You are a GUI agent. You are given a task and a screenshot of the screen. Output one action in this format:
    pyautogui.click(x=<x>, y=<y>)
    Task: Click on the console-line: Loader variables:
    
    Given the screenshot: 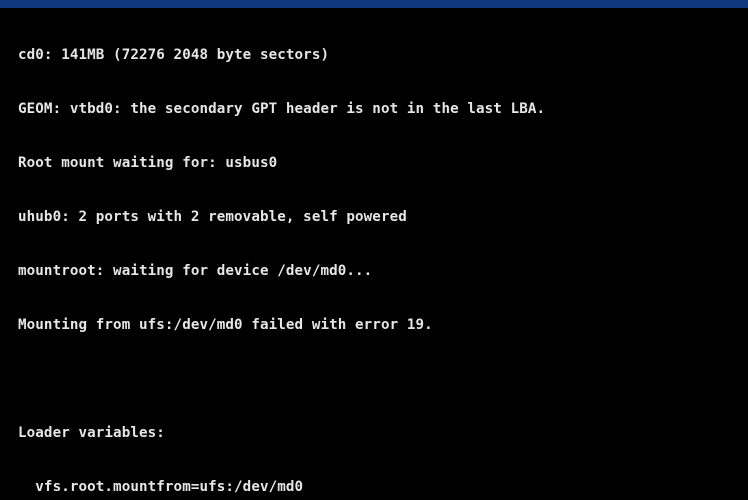 What is the action you would take?
    pyautogui.click(x=91, y=433)
    